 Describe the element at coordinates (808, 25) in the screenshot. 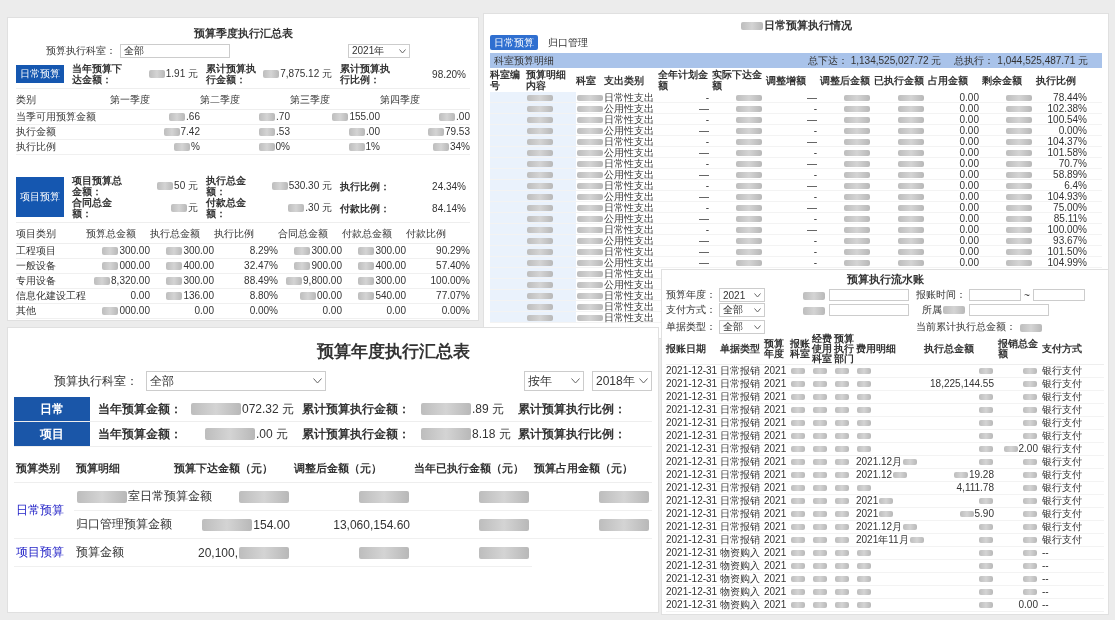

I see `report-title: 日常预算执行情况` at that location.